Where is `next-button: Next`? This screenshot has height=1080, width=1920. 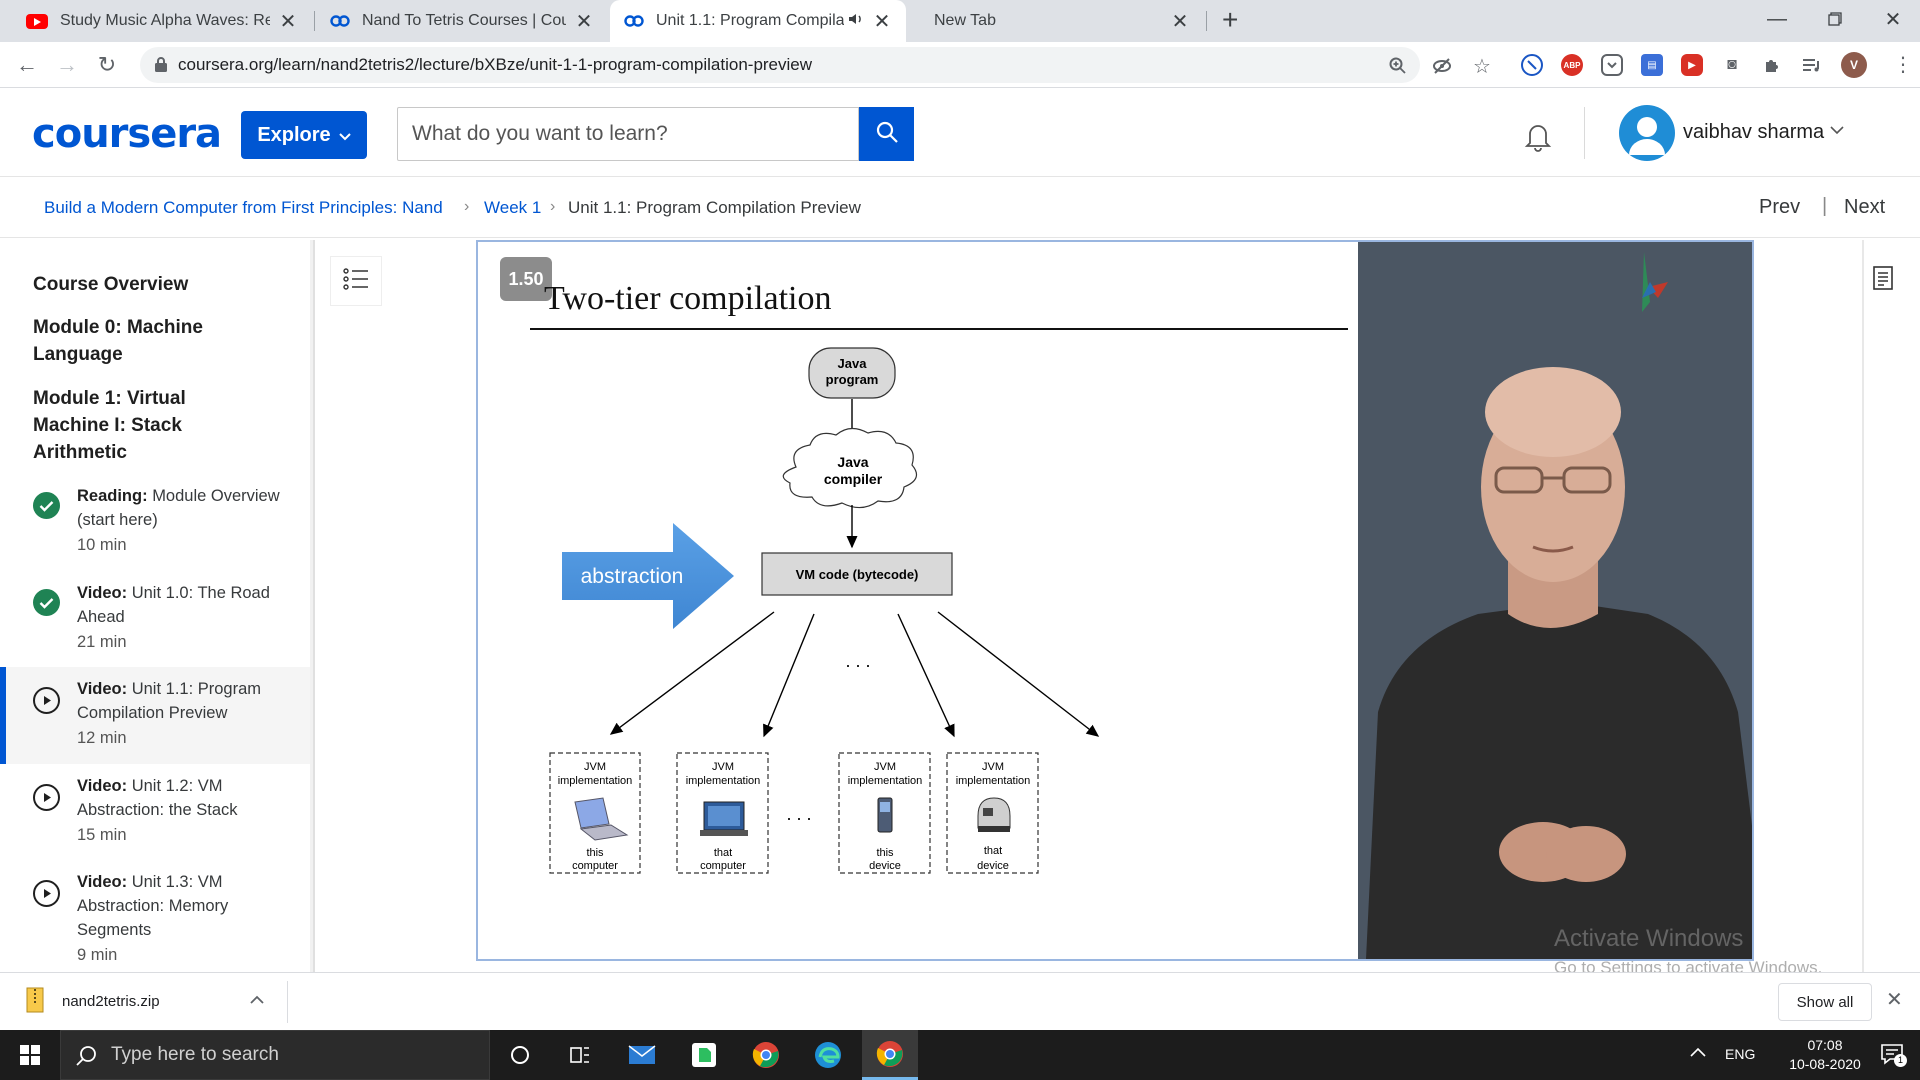 next-button: Next is located at coordinates (1864, 207).